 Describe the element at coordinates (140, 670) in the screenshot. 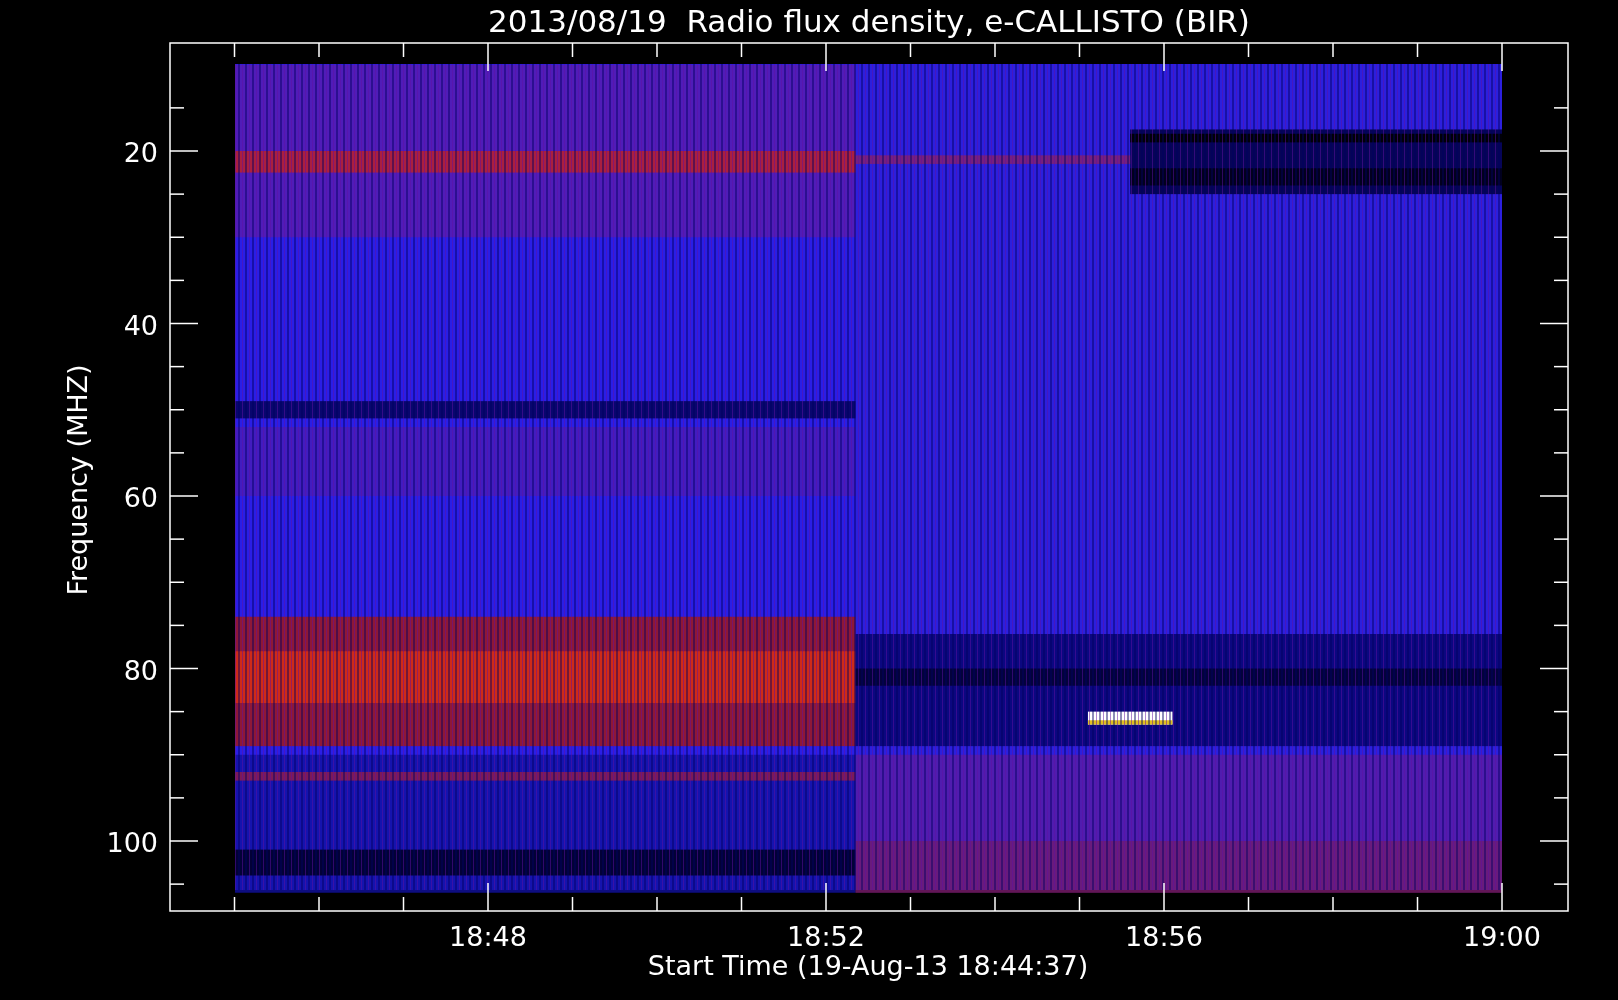

I see `y-tick-label: 80` at that location.